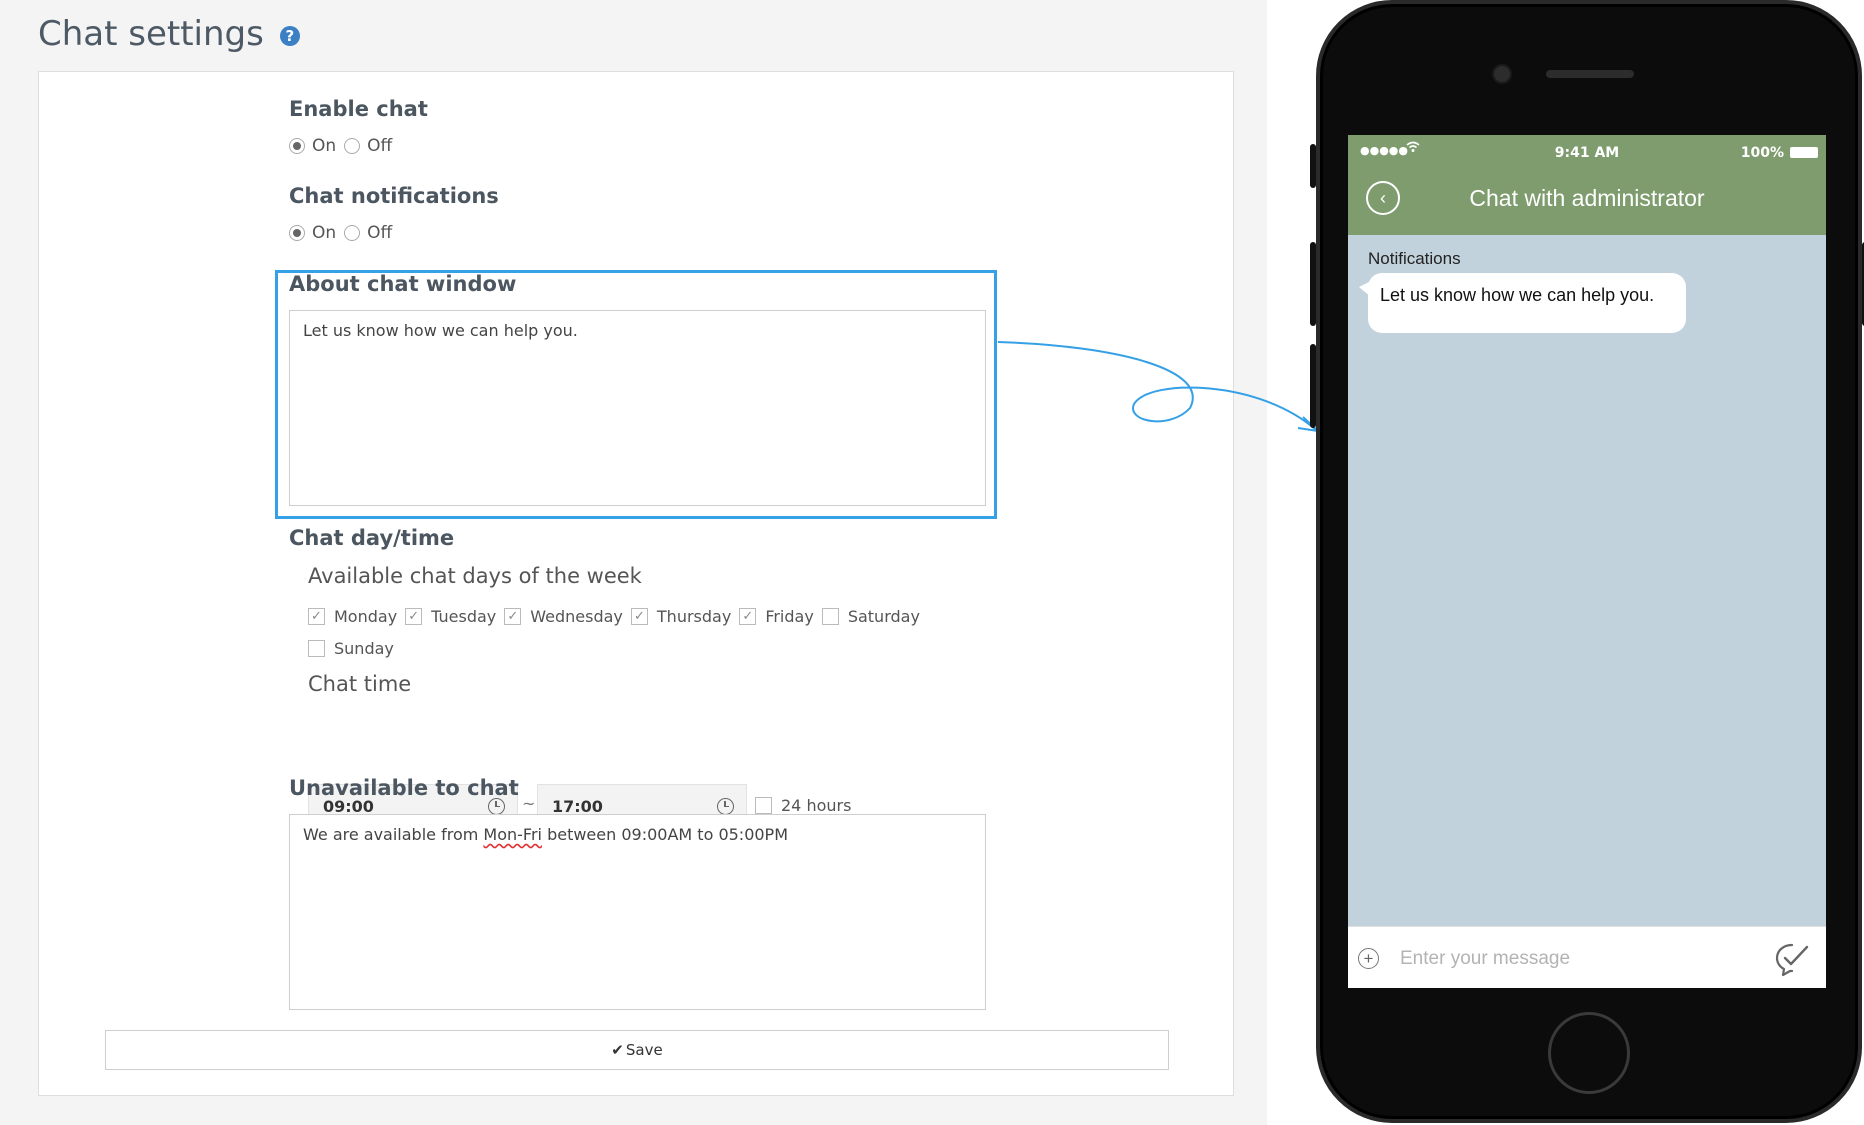  What do you see at coordinates (324, 146) in the screenshot?
I see `enable-chat-on-label: On` at bounding box center [324, 146].